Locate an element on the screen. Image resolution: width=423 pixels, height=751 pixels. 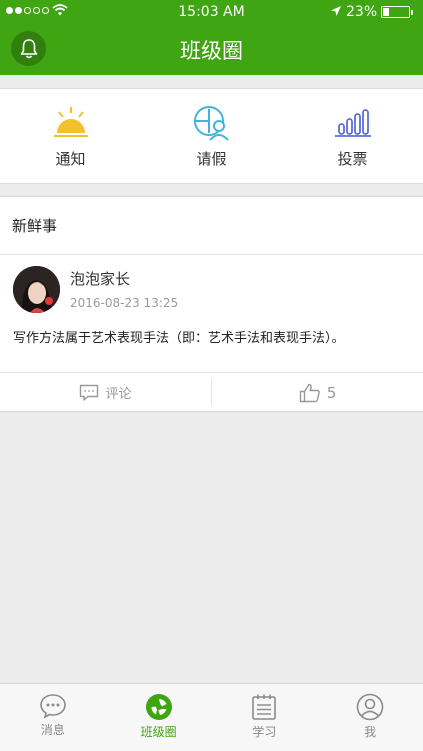
location-arrow-icon is located at coordinates (336, 11).